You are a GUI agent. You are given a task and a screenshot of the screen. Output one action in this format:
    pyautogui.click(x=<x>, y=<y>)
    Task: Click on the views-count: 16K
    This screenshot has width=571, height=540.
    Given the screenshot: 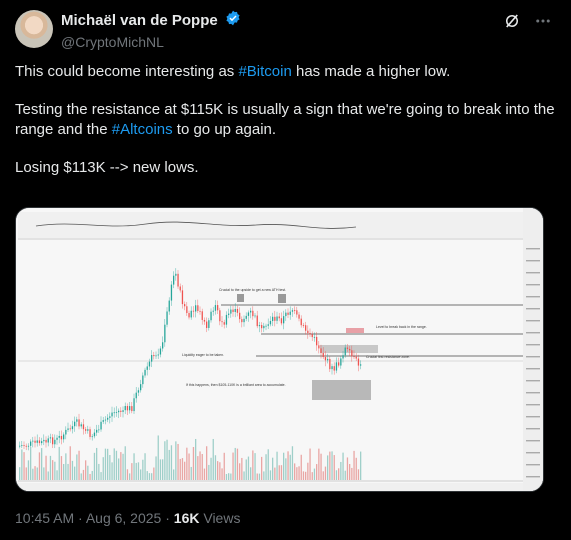 What is the action you would take?
    pyautogui.click(x=186, y=518)
    